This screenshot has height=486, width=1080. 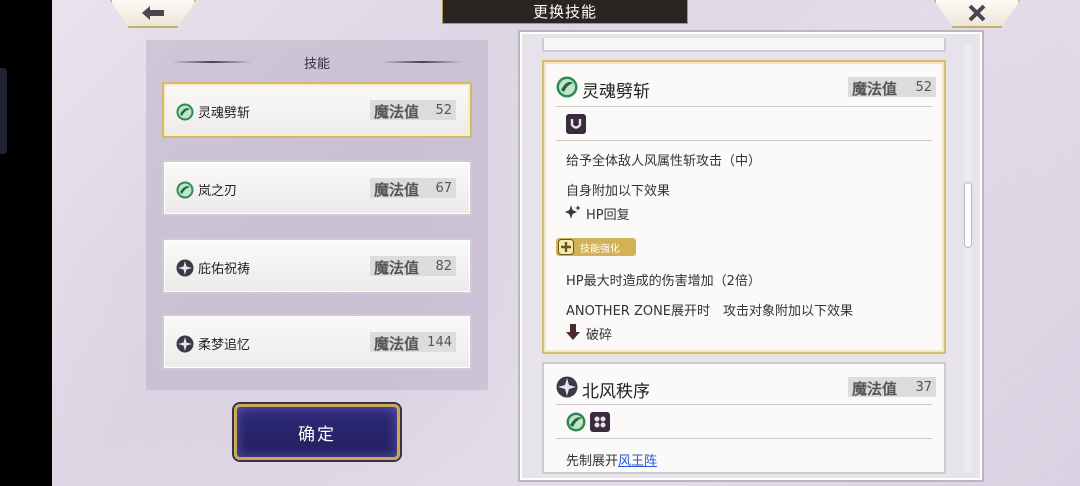 I want to click on mp-cost: 魔法值 144, so click(x=413, y=342).